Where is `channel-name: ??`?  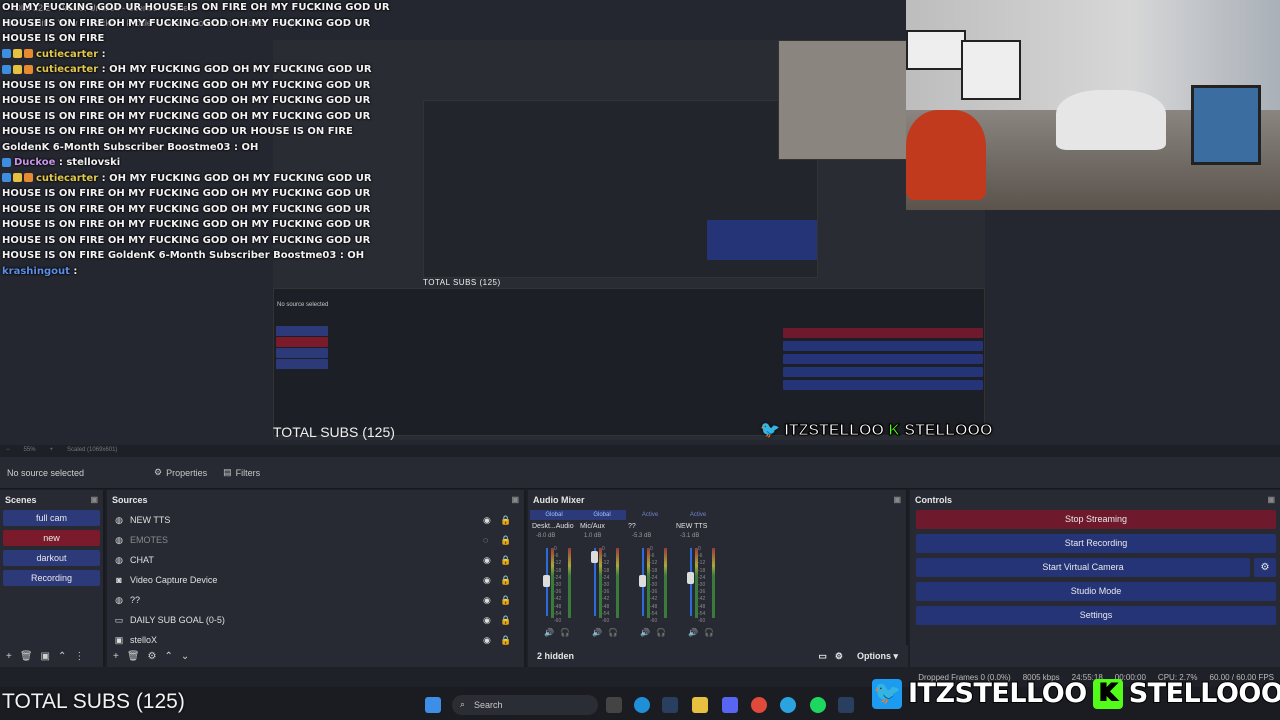 channel-name: ?? is located at coordinates (652, 526).